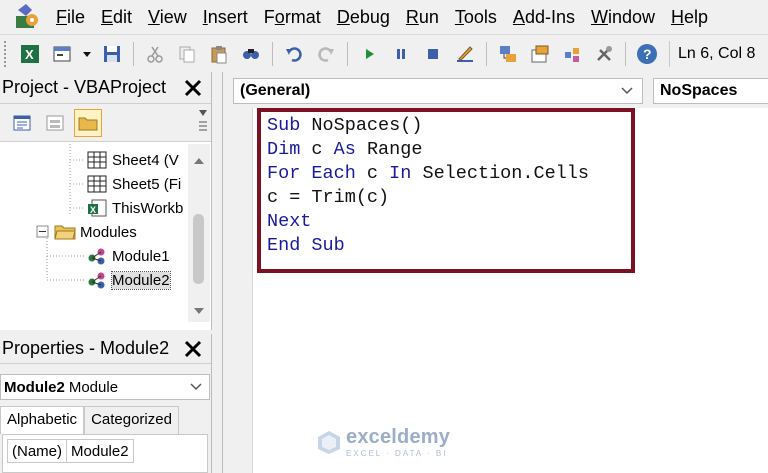  What do you see at coordinates (38, 451) in the screenshot?
I see `property-name: (Name)` at bounding box center [38, 451].